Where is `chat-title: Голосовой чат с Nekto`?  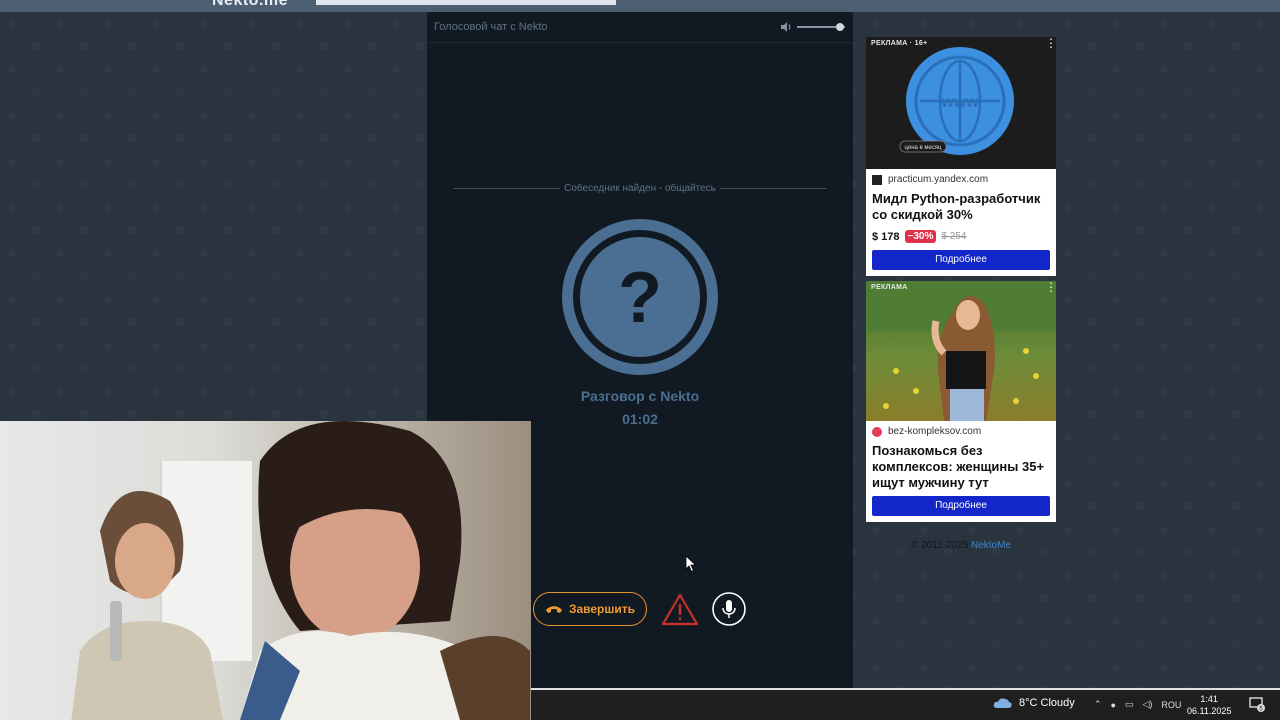 chat-title: Голосовой чат с Nekto is located at coordinates (491, 27).